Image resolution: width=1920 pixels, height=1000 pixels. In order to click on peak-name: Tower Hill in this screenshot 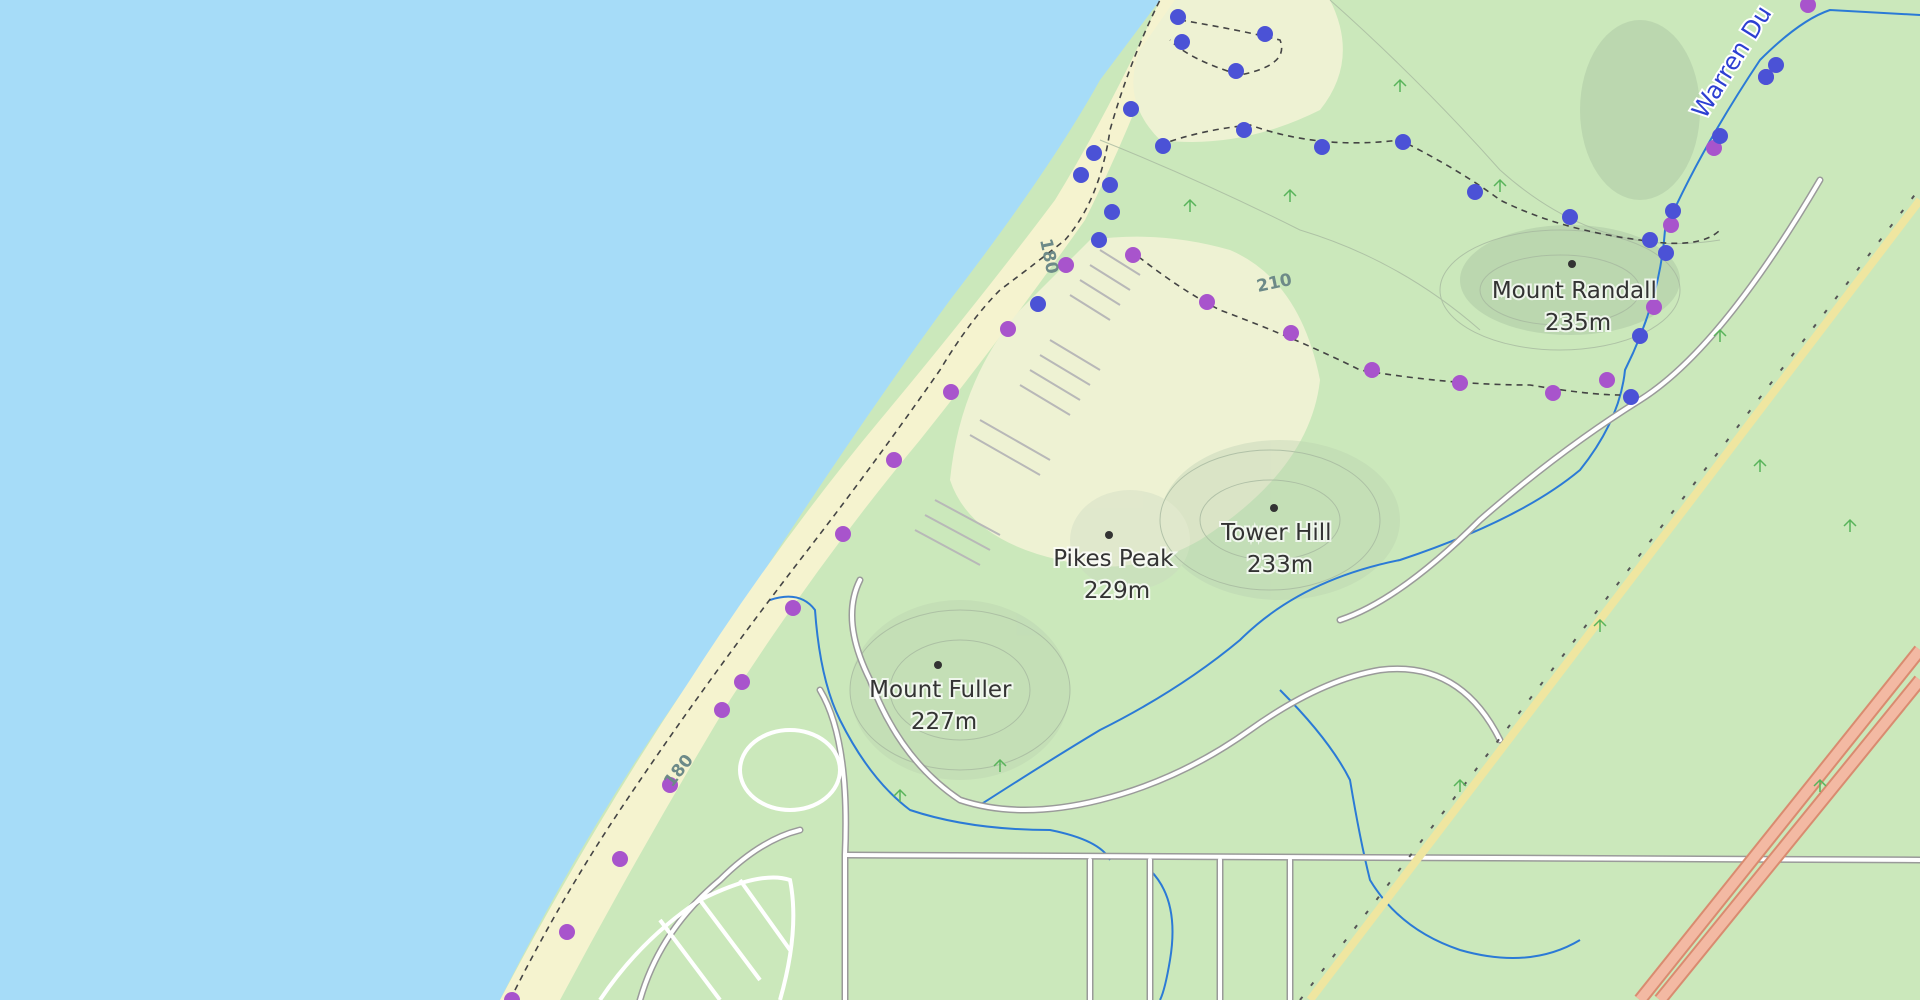, I will do `click(1275, 533)`.